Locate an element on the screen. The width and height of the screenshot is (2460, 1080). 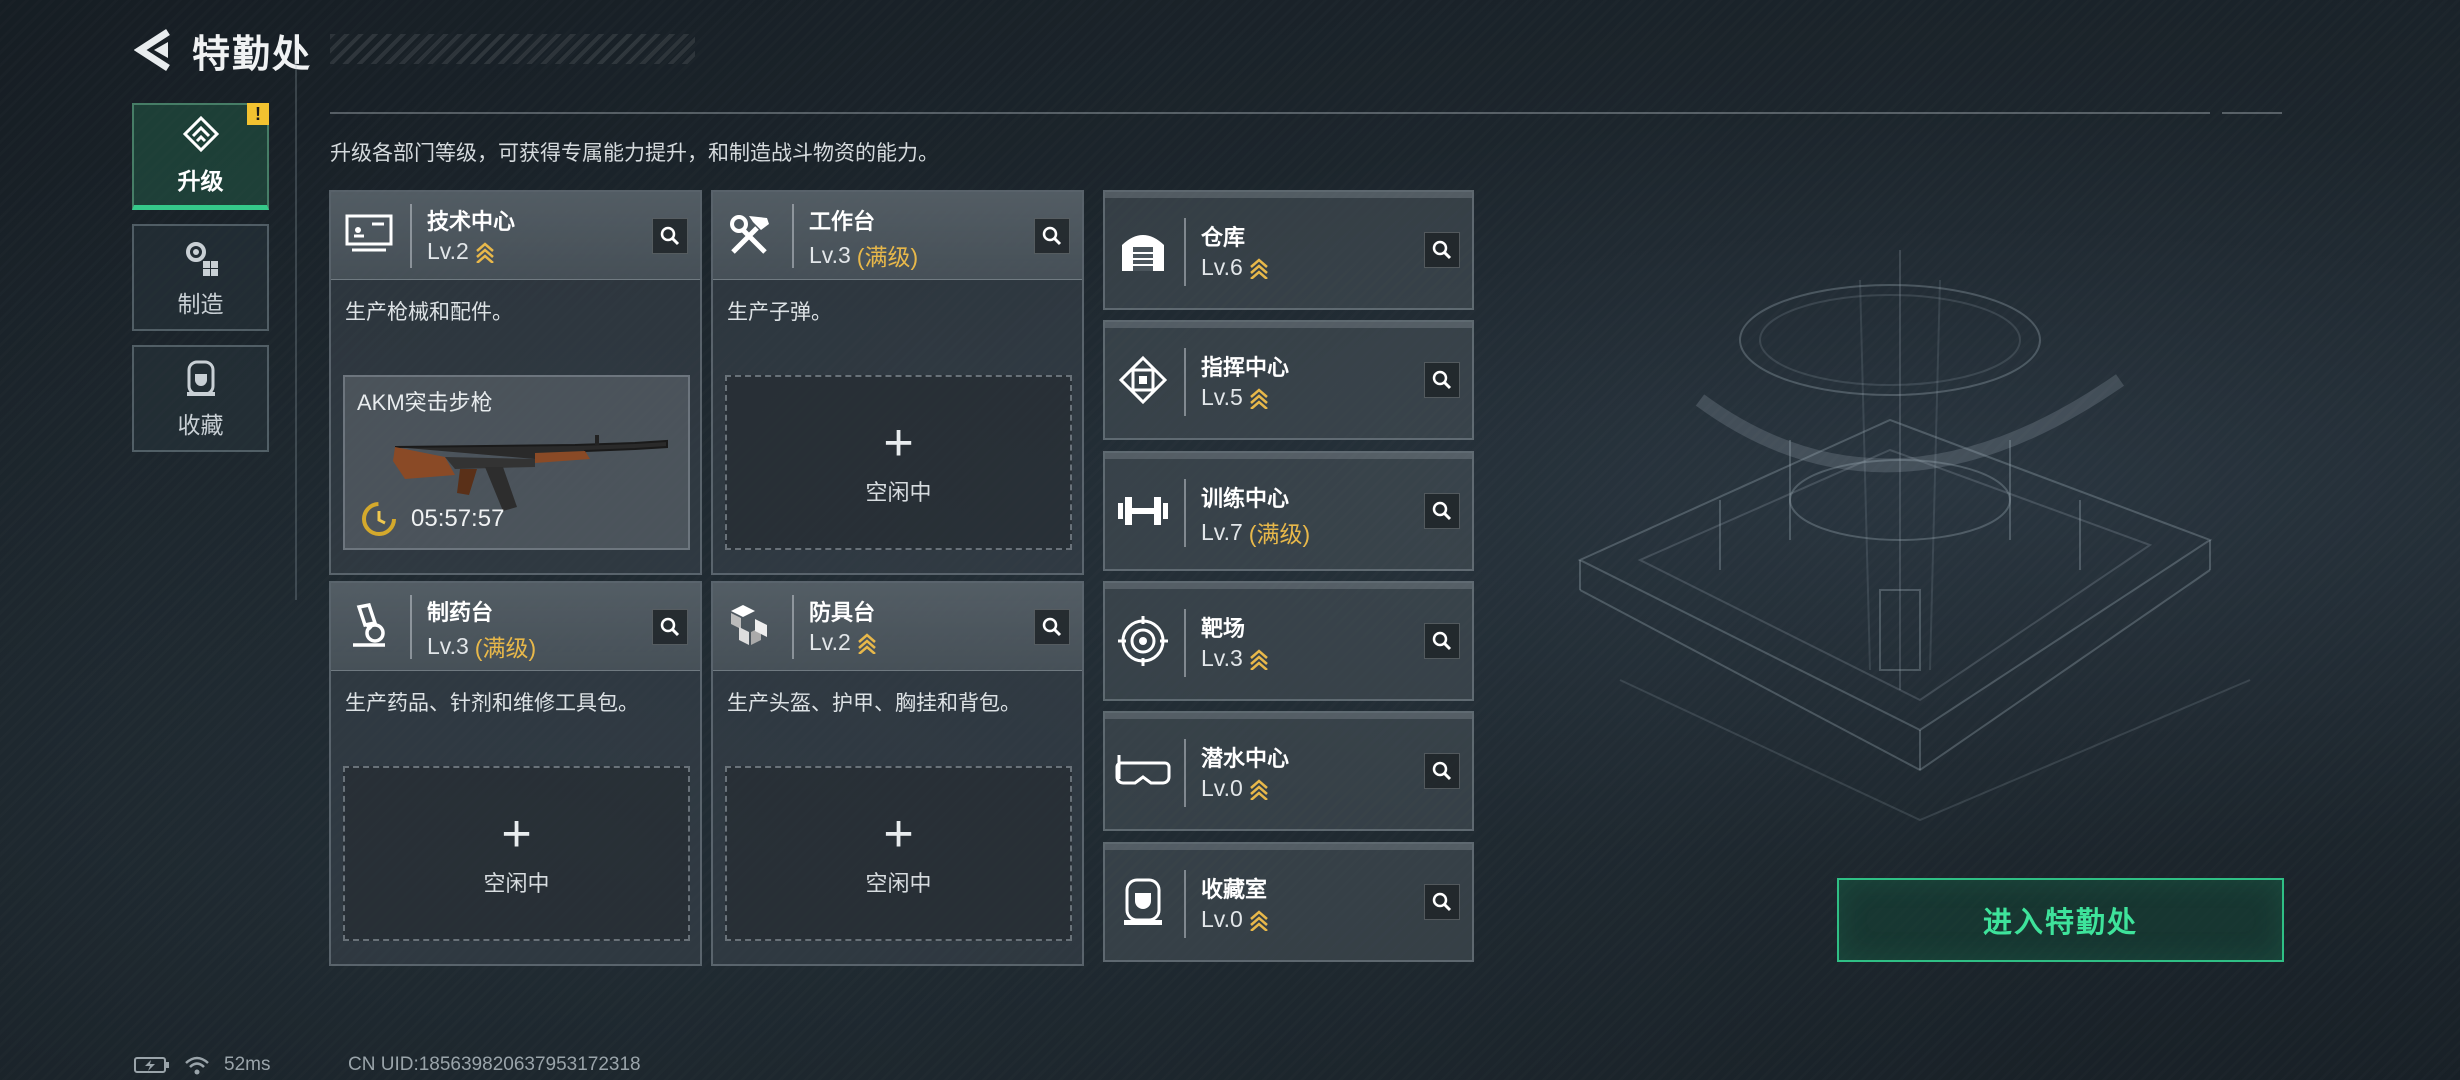
card-title: 工作台 is located at coordinates (842, 221).